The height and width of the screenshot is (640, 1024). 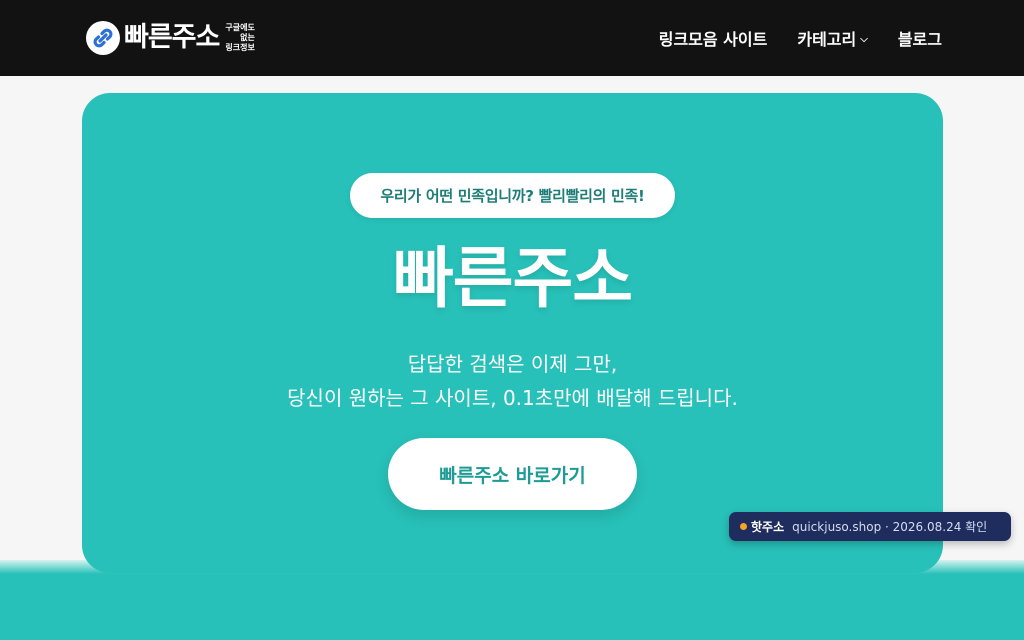 I want to click on logo-subtext: 구글에도 없는 링크정보, so click(x=239, y=38).